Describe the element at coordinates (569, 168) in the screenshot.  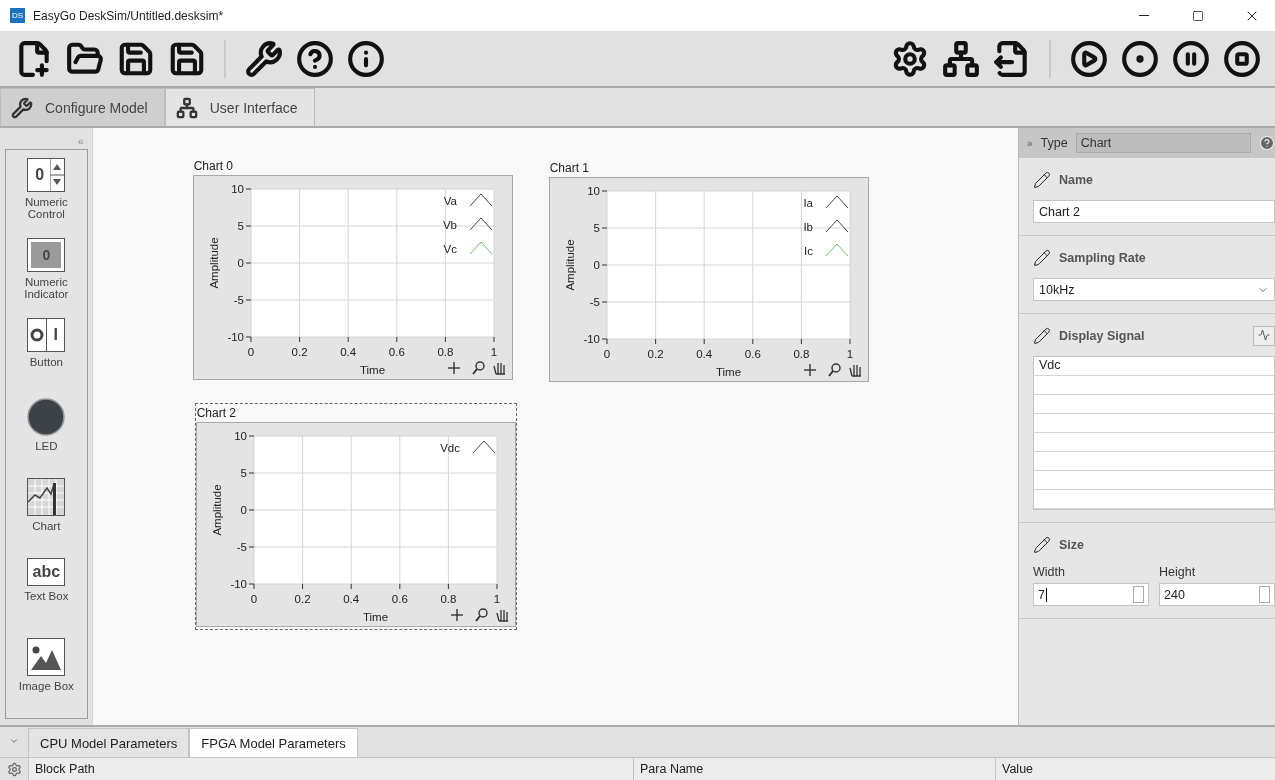
I see `chart-title: Chart 1` at that location.